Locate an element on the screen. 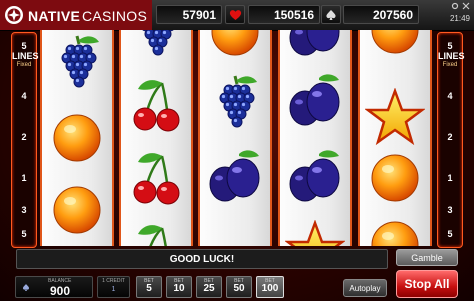 The image size is (474, 301). top-bar: NATIVE CASINOS 57901 150516 207560 21:49 is located at coordinates (237, 15).